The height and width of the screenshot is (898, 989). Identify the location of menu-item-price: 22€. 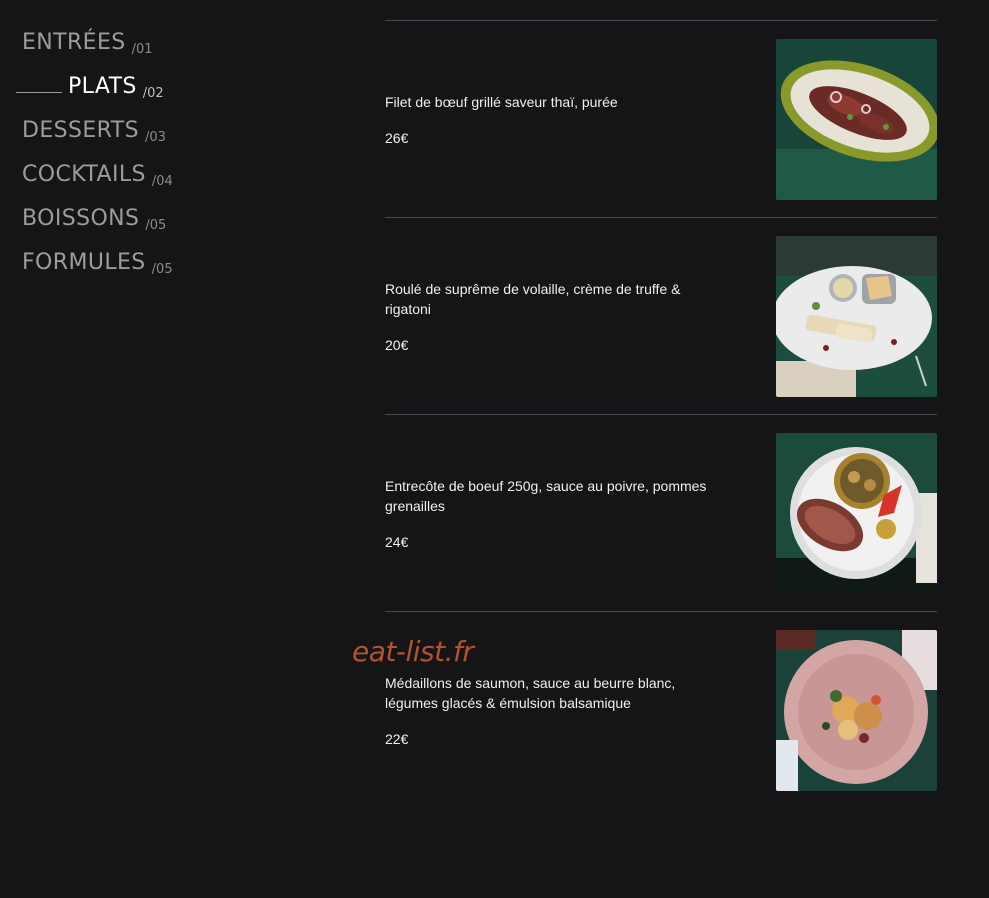
(397, 739).